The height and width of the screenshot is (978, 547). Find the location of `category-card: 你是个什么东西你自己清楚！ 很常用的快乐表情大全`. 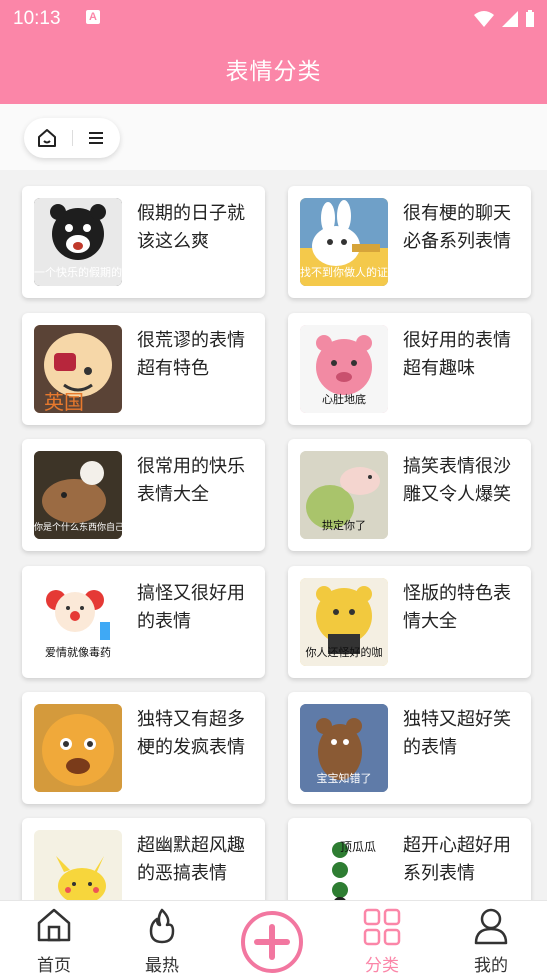

category-card: 你是个什么东西你自己清楚！ 很常用的快乐表情大全 is located at coordinates (143, 495).